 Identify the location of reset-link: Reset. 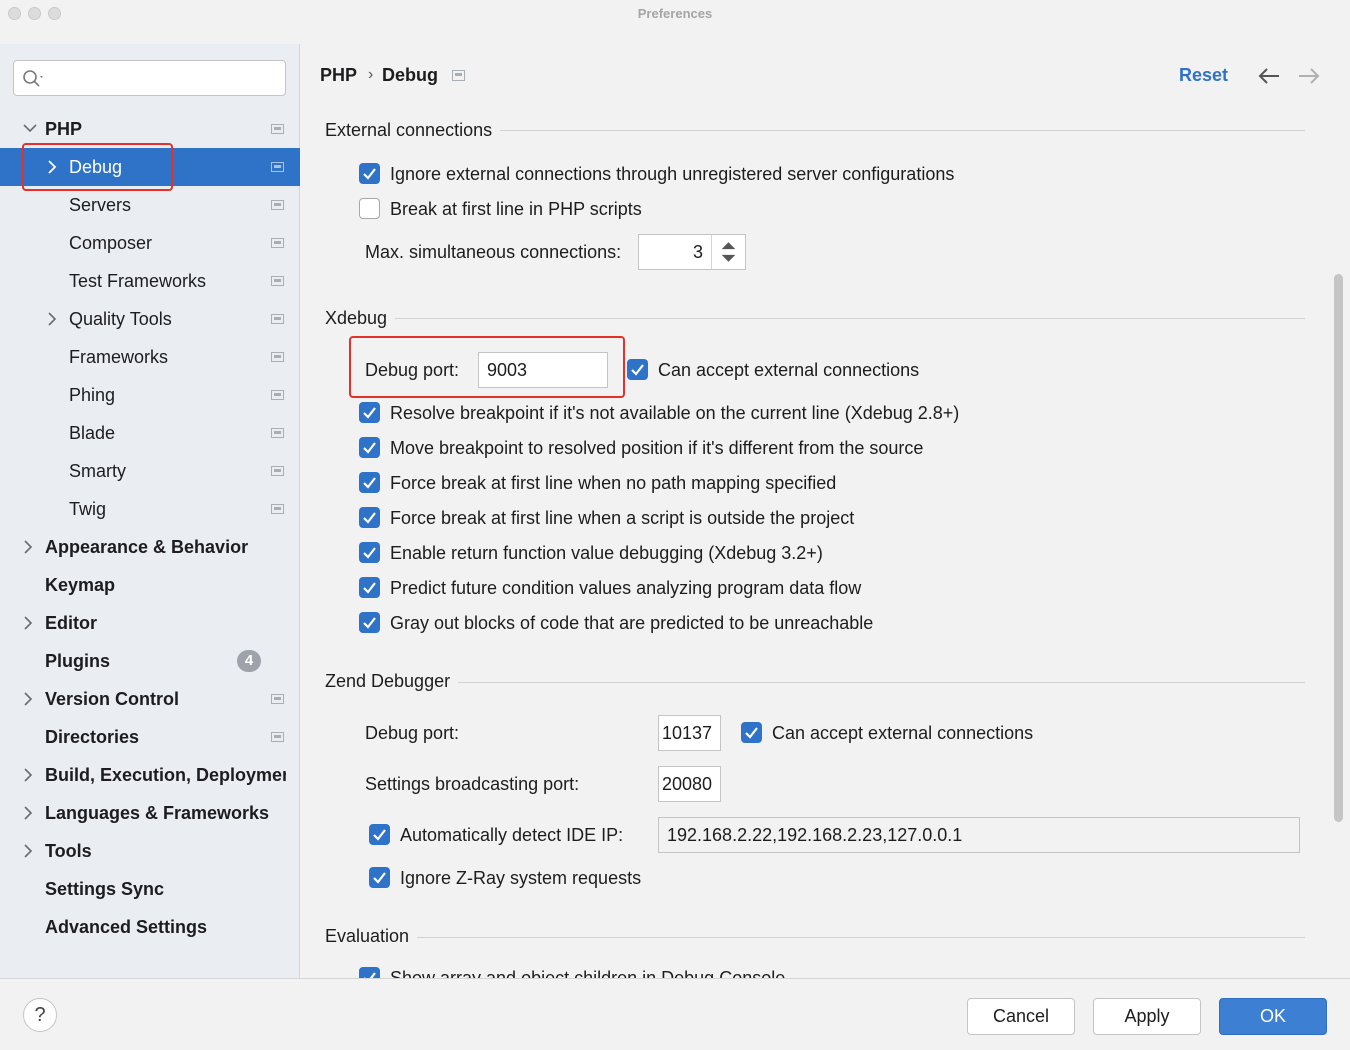
(1203, 75).